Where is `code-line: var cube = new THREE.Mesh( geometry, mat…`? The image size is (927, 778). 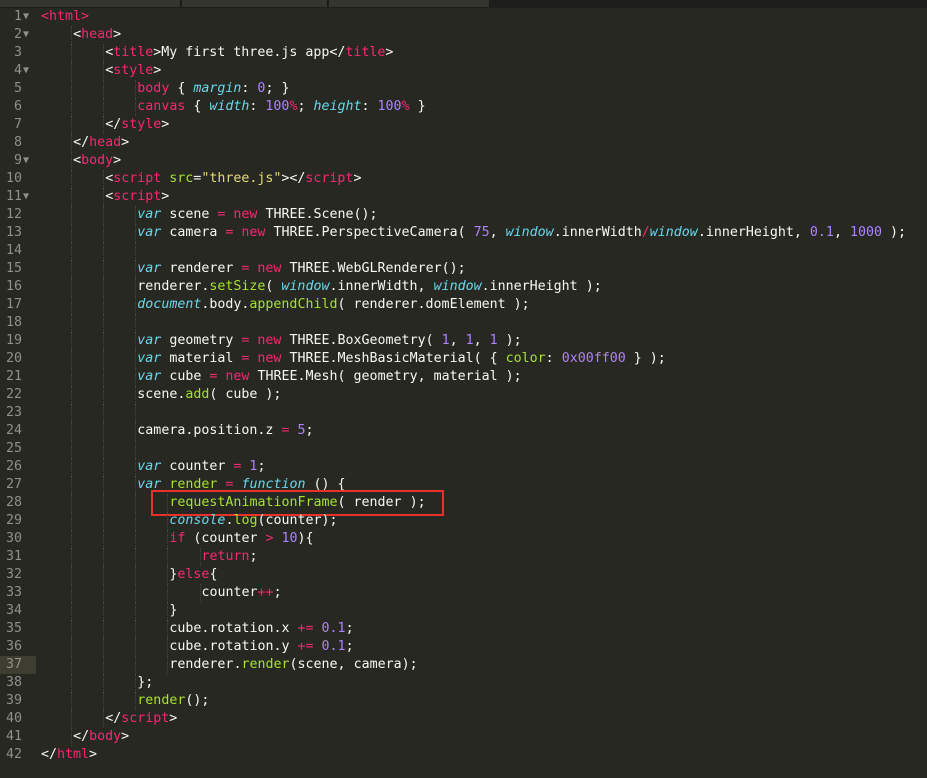 code-line: var cube = new THREE.Mesh( geometry, mat… is located at coordinates (281, 377).